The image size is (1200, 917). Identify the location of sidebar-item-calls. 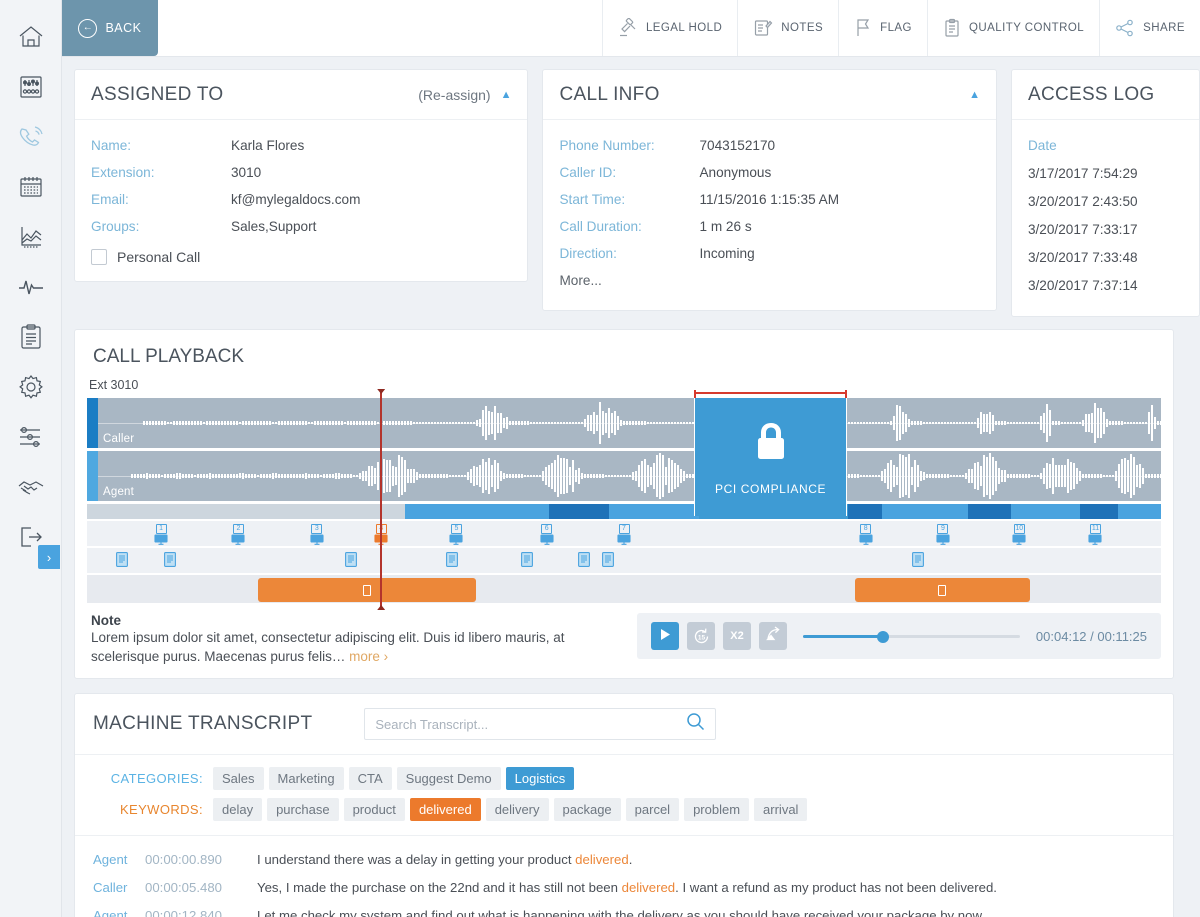
(31, 137).